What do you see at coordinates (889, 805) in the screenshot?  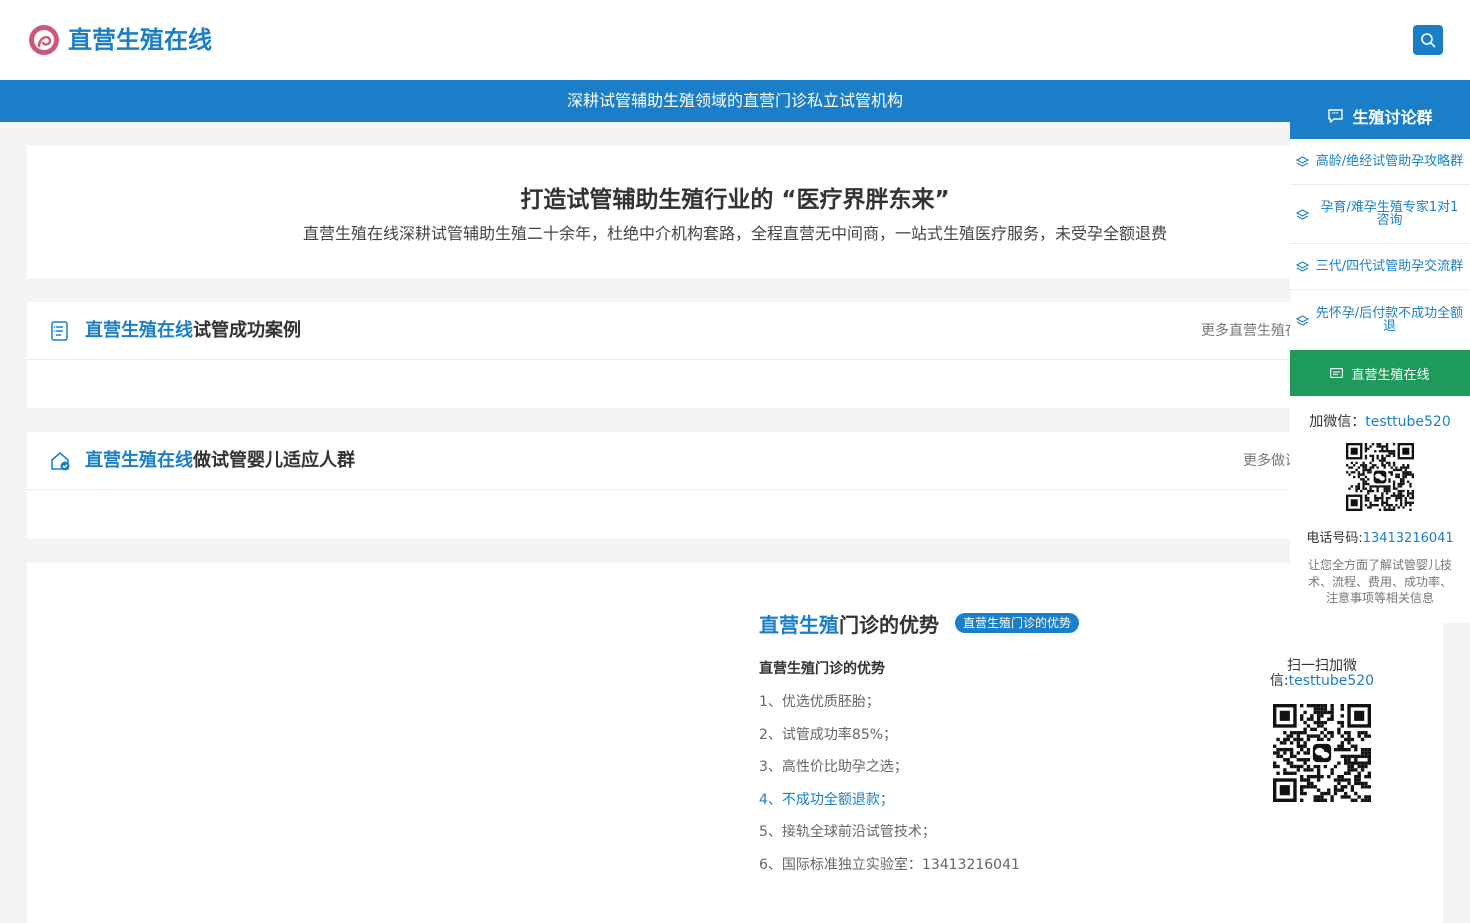 I see `list-item: 4、不成功全额退款；` at bounding box center [889, 805].